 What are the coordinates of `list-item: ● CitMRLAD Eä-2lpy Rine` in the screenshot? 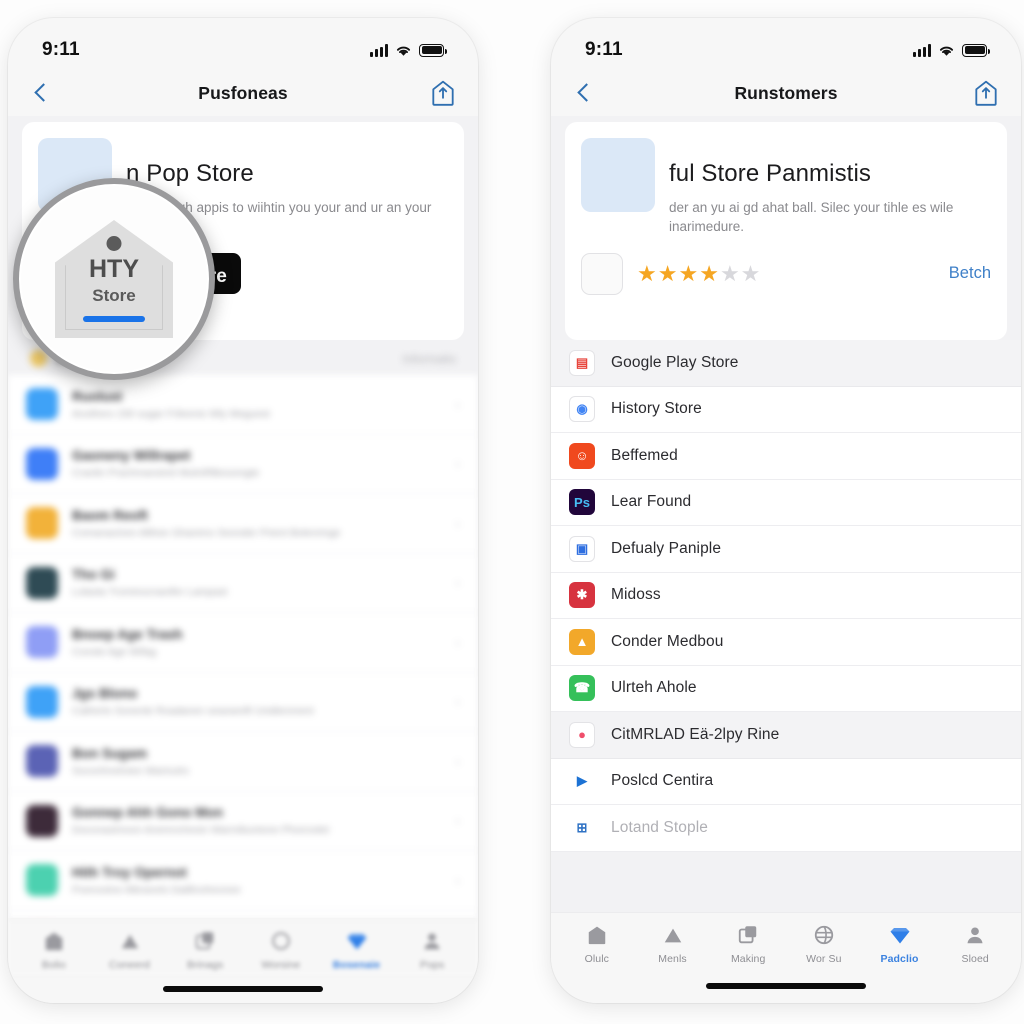 It's located at (786, 735).